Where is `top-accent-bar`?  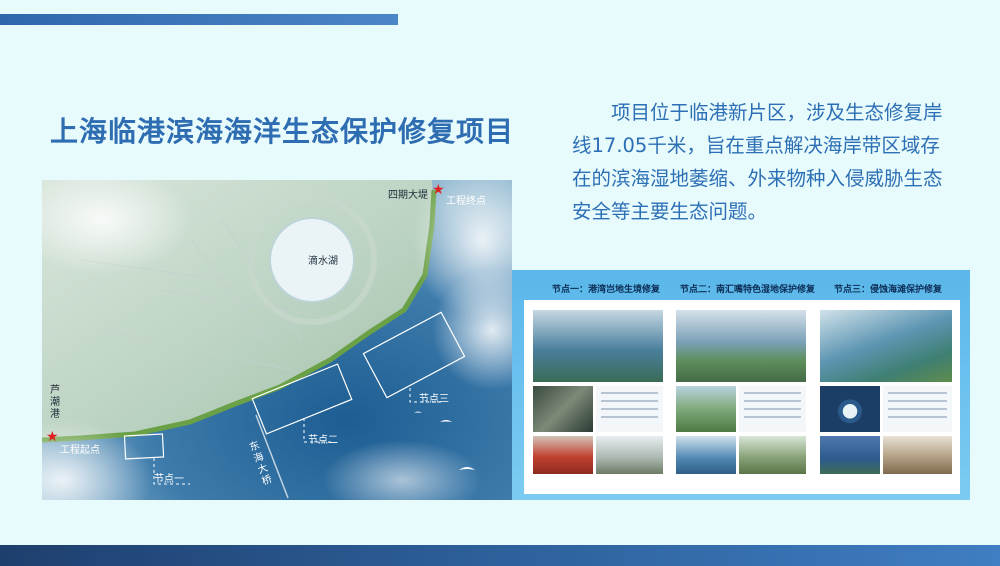
top-accent-bar is located at coordinates (199, 19).